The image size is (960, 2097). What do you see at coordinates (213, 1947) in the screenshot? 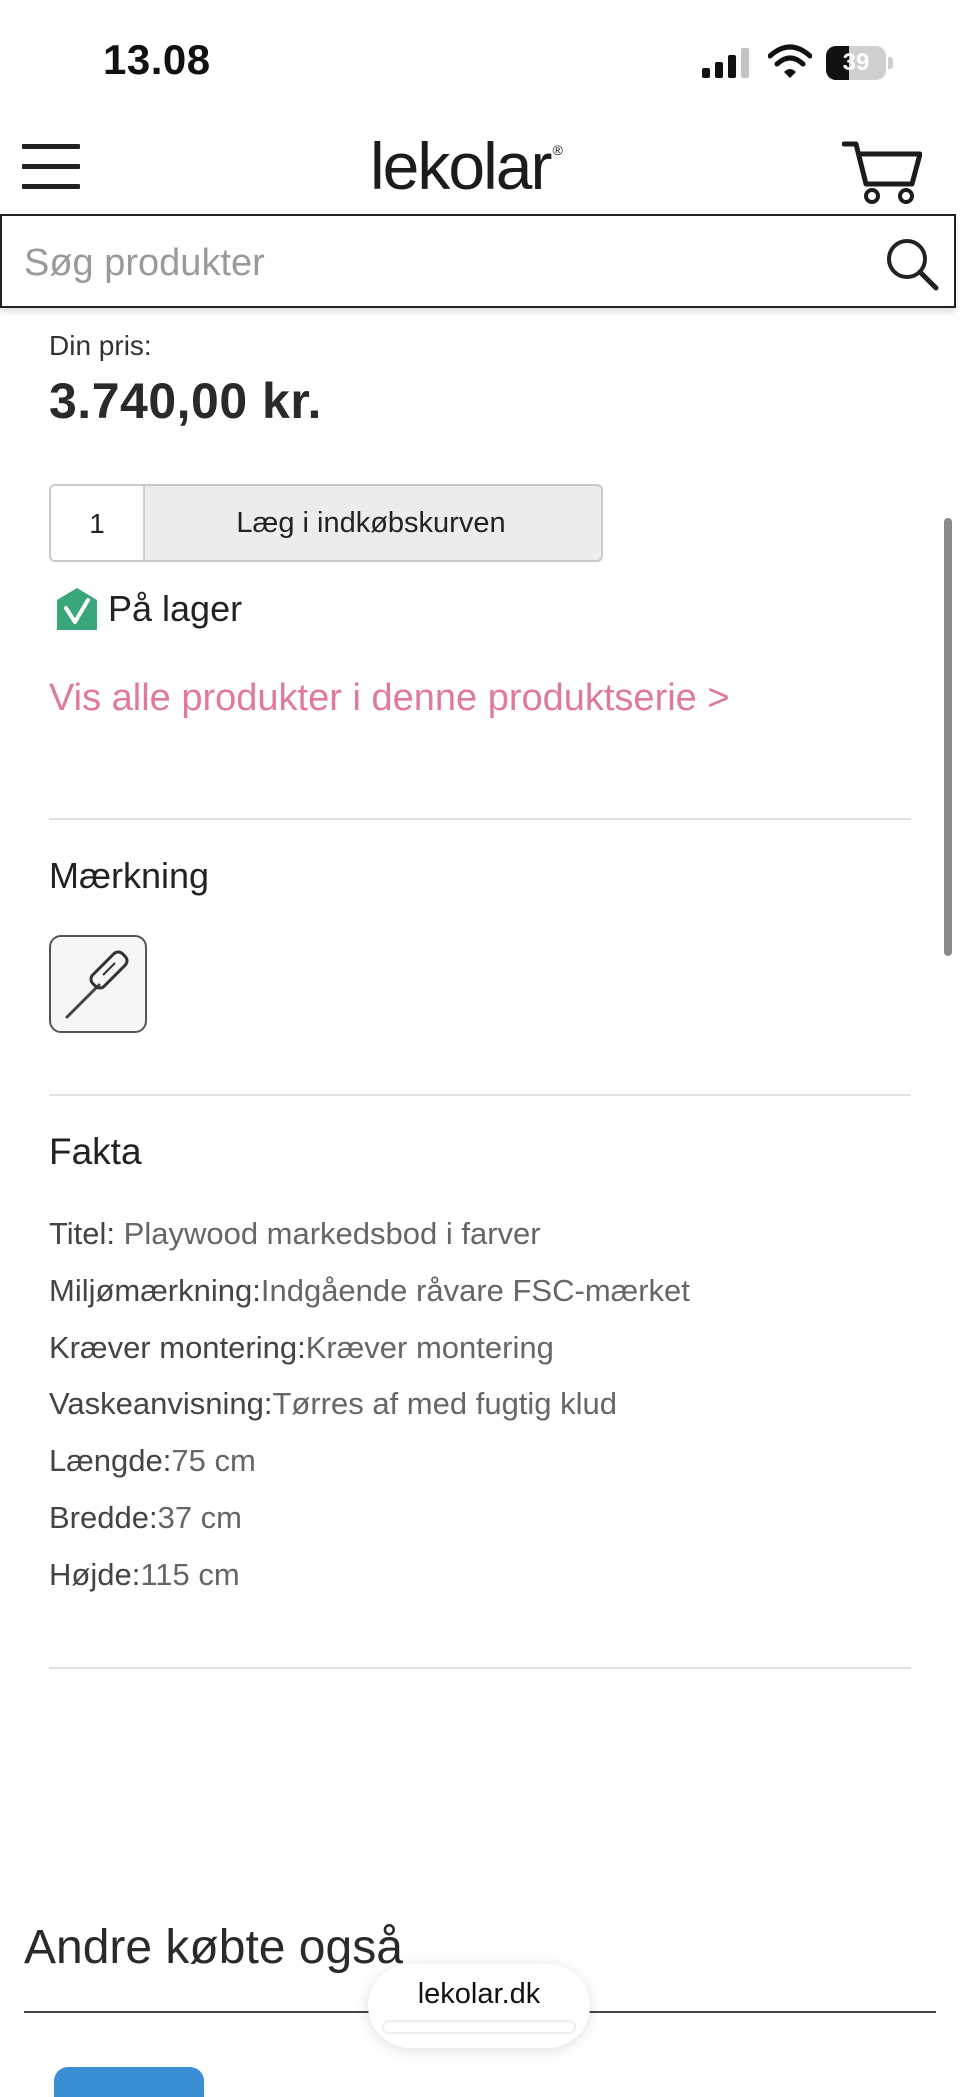
I see `also-bought-heading: Andre købte også` at bounding box center [213, 1947].